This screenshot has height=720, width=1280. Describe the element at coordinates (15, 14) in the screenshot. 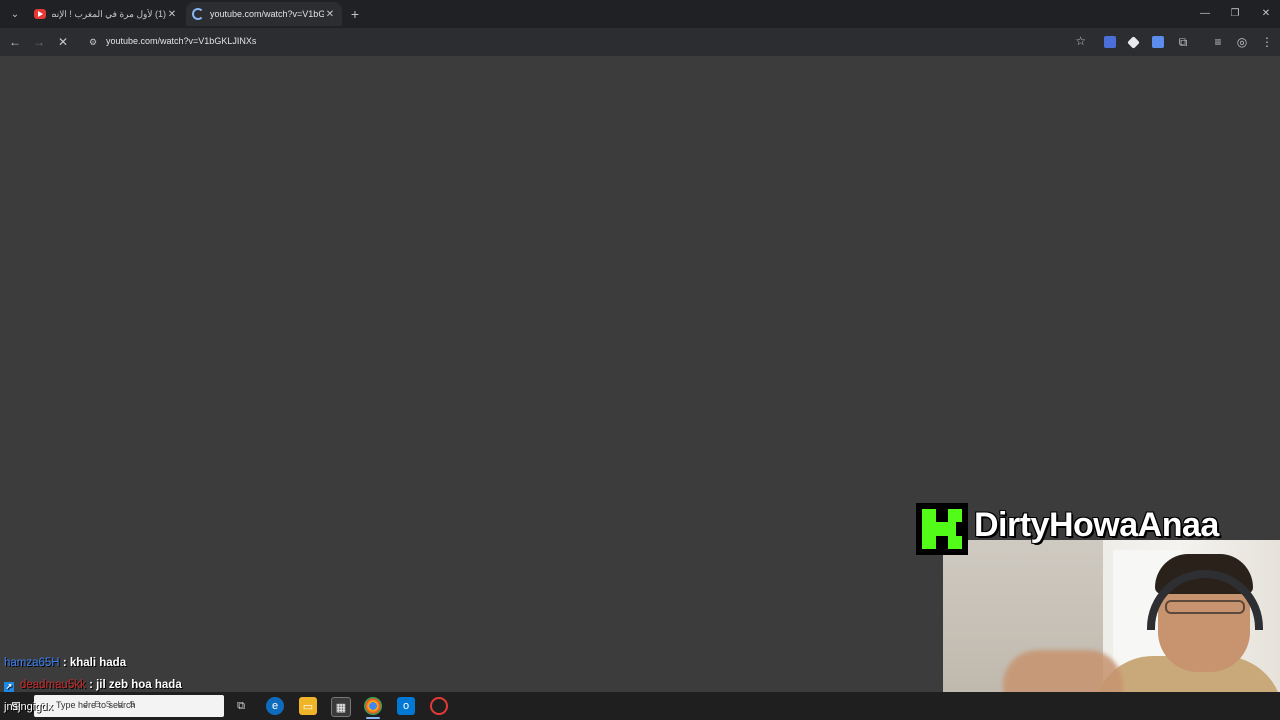

I see `tab-search-chevron-icon: ⌄` at that location.